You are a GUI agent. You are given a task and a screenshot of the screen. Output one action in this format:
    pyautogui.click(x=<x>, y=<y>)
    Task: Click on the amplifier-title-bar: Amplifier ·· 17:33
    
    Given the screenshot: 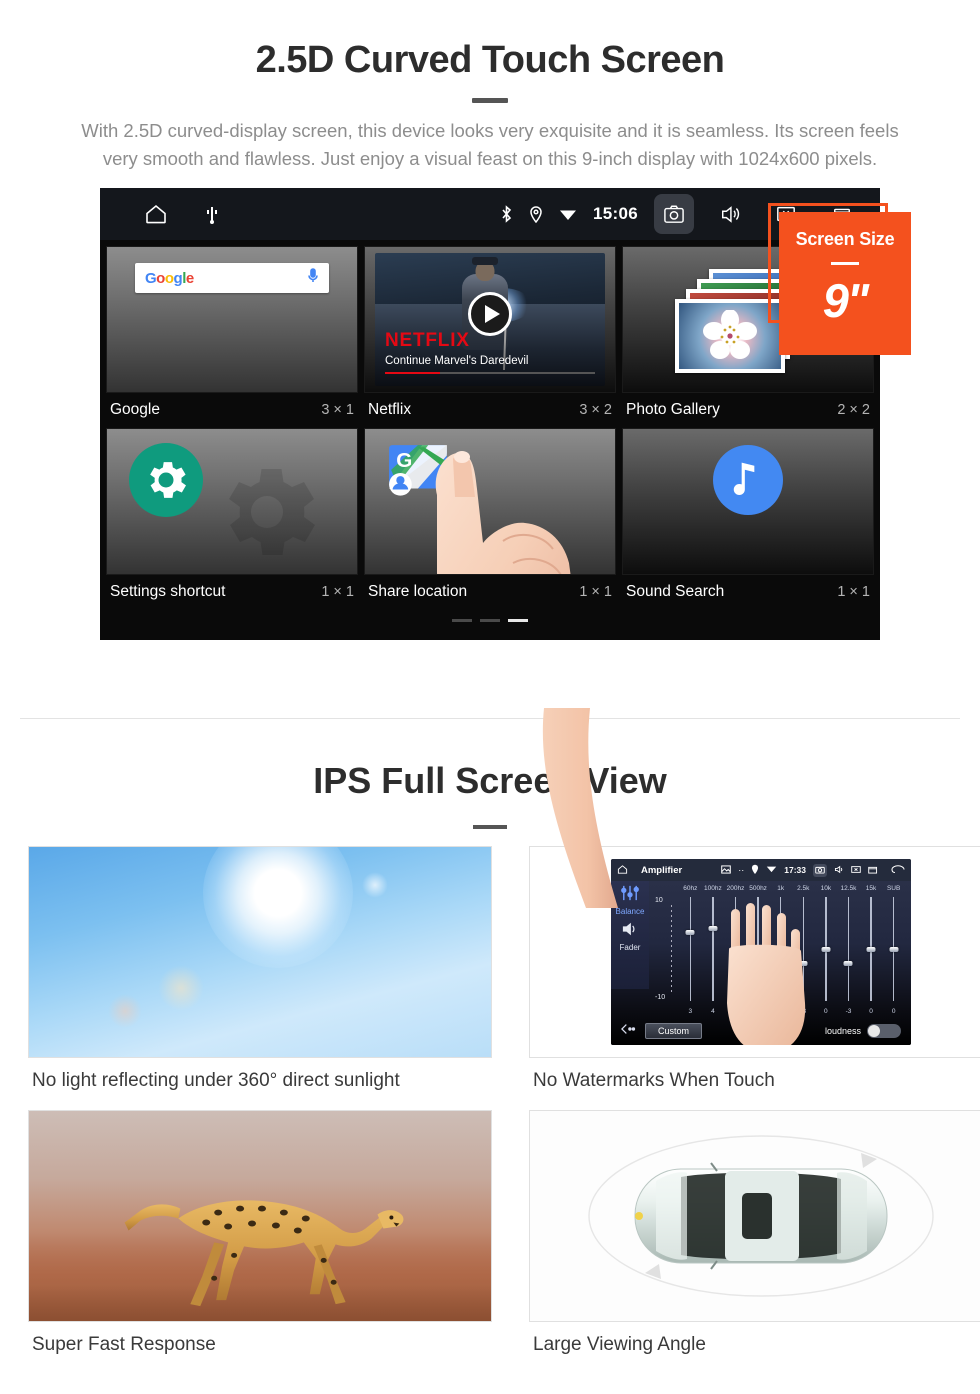 What is the action you would take?
    pyautogui.click(x=761, y=870)
    